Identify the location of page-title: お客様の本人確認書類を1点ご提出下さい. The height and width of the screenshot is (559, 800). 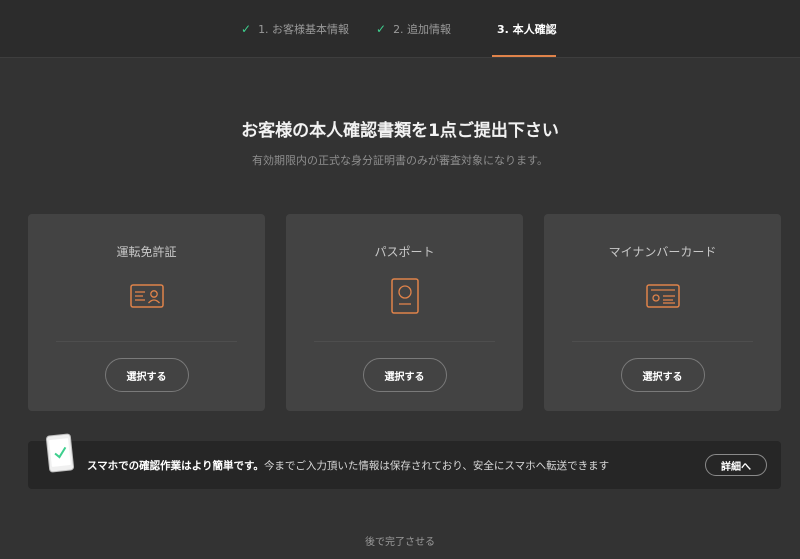
(400, 131).